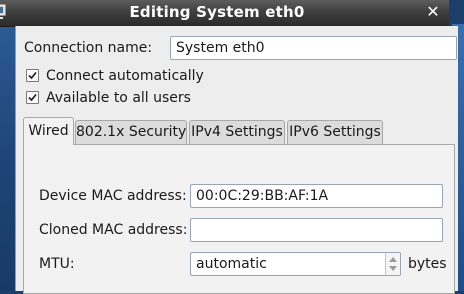  What do you see at coordinates (118, 98) in the screenshot?
I see `available-to-all-users-label: Available to all users` at bounding box center [118, 98].